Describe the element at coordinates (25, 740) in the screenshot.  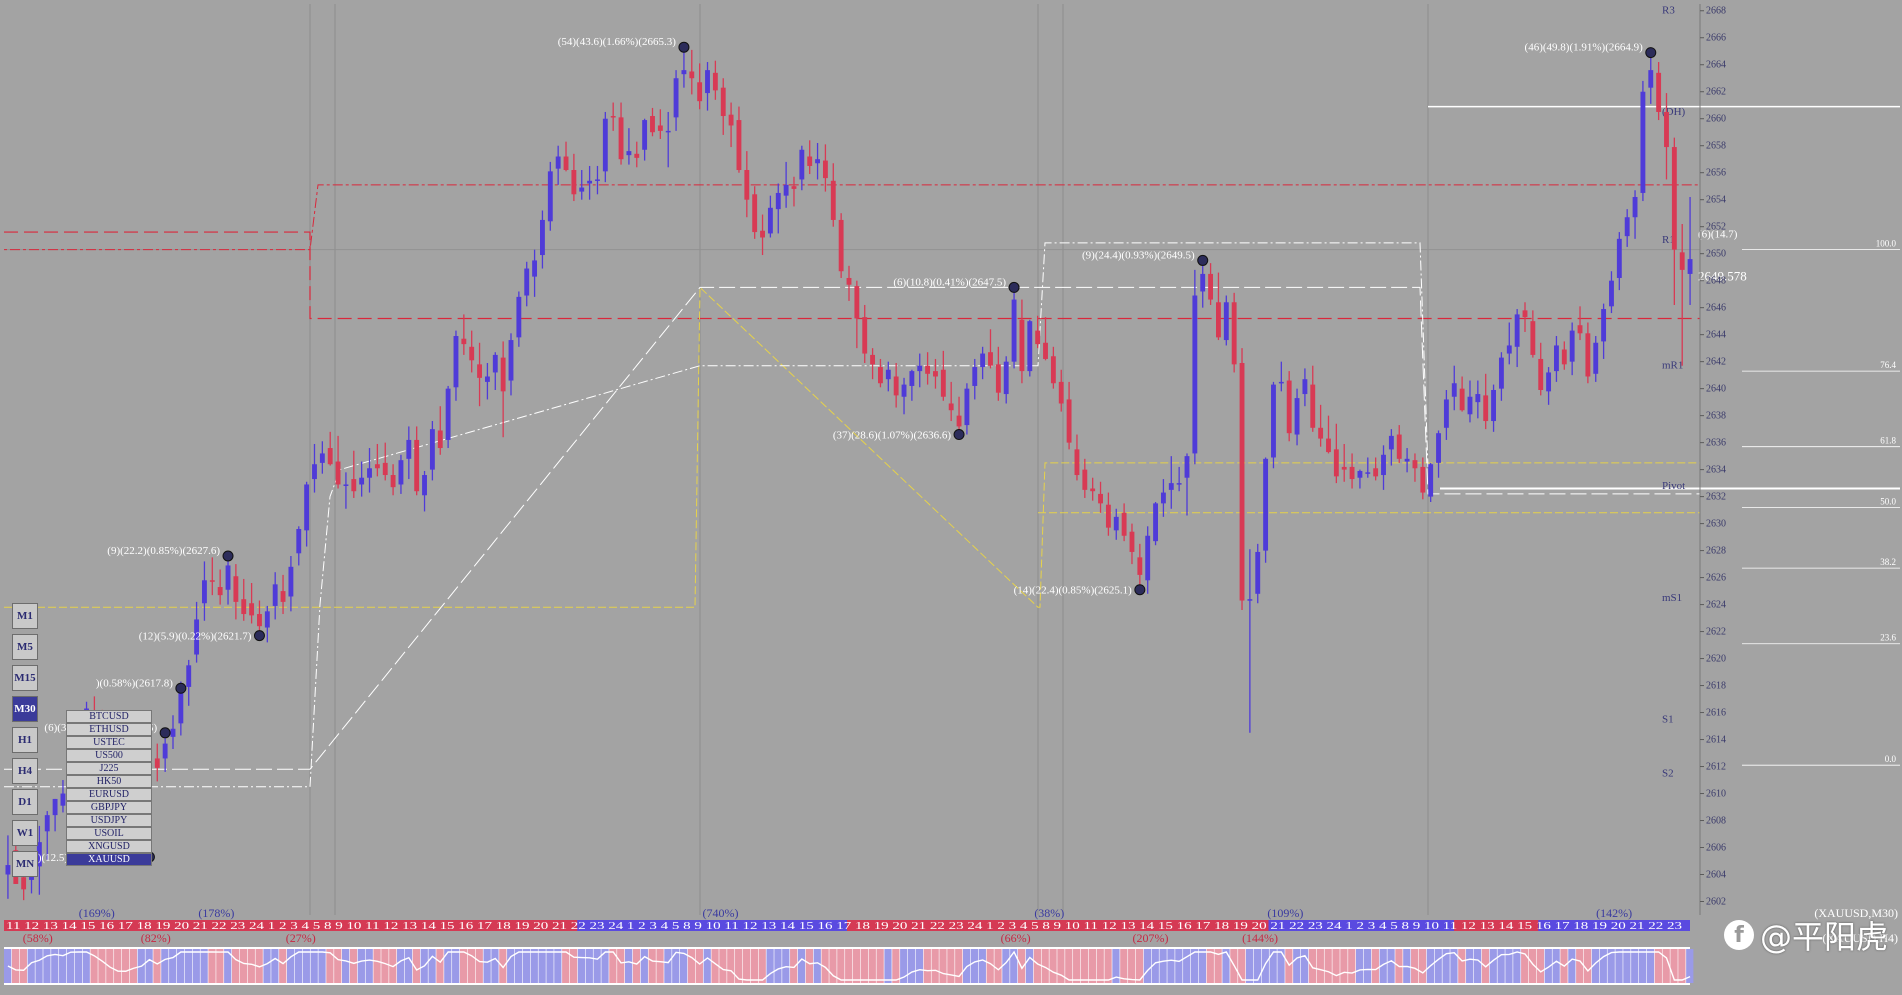
I see `timeframe-button-h1: H1` at that location.